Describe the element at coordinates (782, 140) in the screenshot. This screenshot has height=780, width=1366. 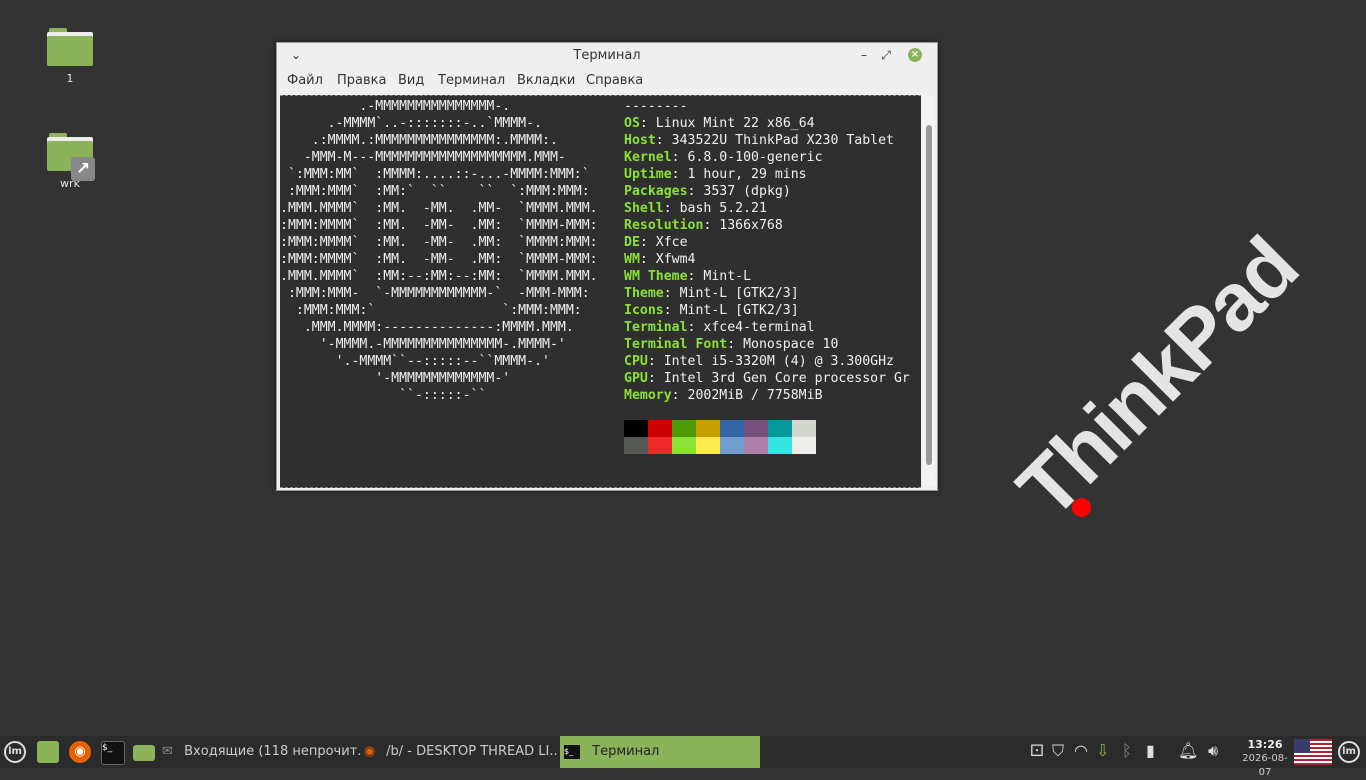
I see `info-value: 343522U ThinkPad X230 Tablet` at that location.